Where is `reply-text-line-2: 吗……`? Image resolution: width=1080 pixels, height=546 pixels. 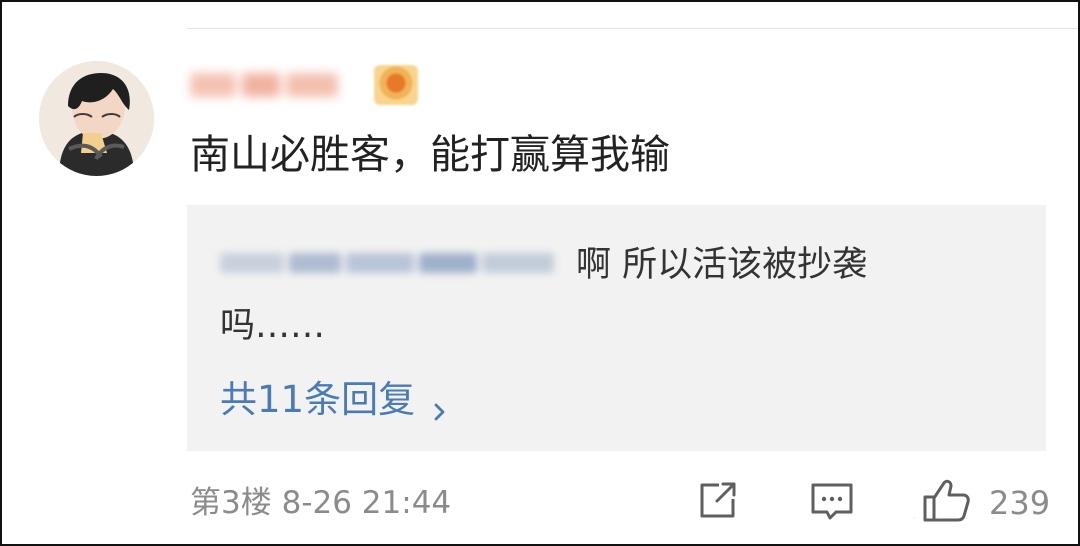
reply-text-line-2: 吗…… is located at coordinates (273, 326).